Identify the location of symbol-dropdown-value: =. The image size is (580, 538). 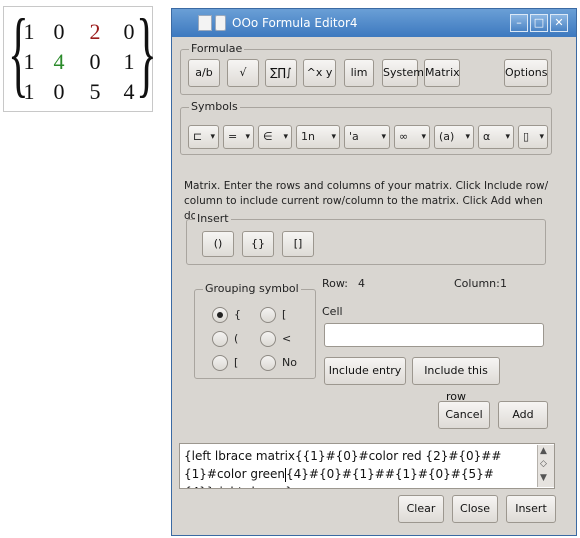
(233, 136).